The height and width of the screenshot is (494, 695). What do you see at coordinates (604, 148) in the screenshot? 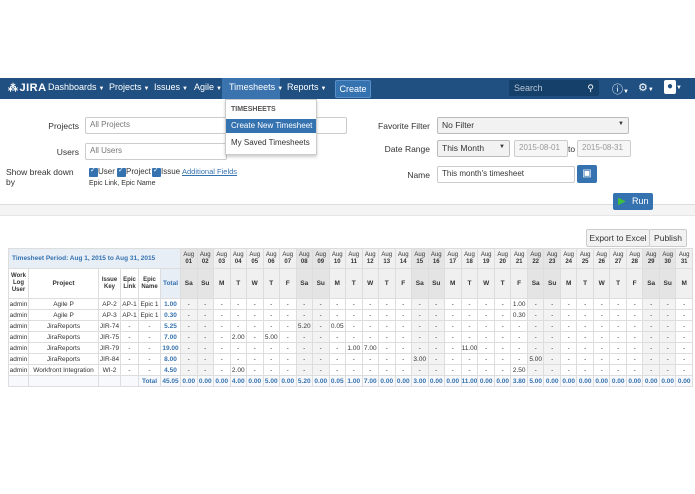
I see `date-to-input: 2015-08-31` at bounding box center [604, 148].